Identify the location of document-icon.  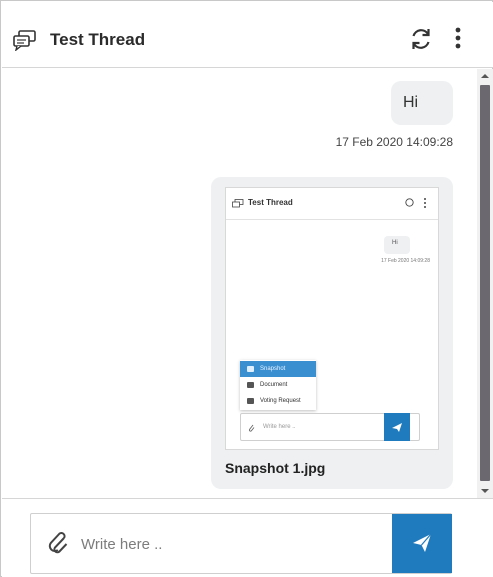
(250, 385).